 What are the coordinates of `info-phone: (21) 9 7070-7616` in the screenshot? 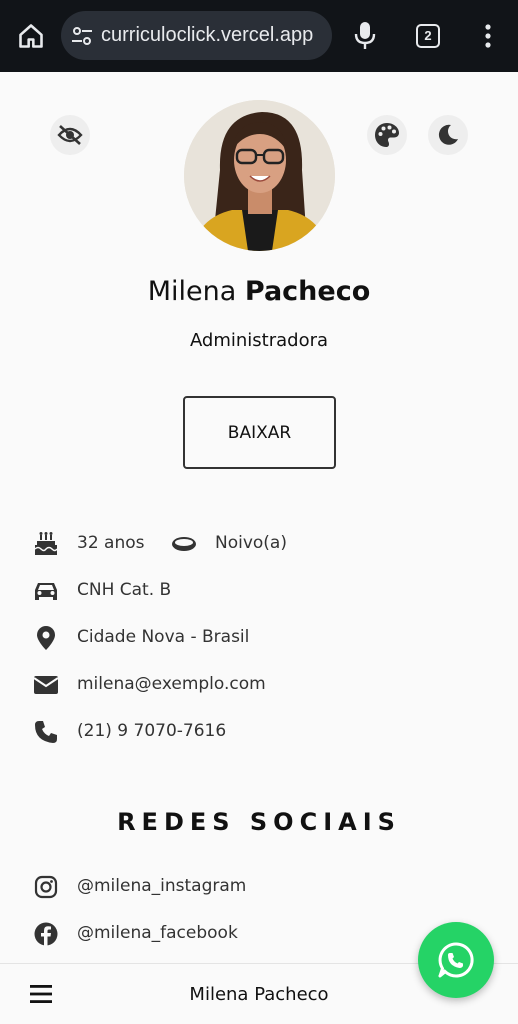 It's located at (129, 732).